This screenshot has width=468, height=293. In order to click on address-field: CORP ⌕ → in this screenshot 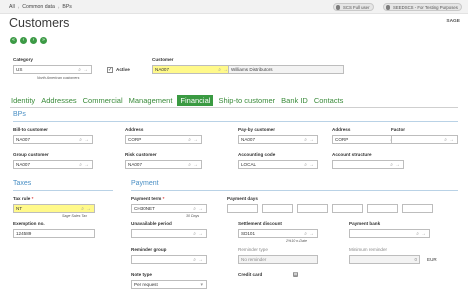, I will do `click(163, 139)`.